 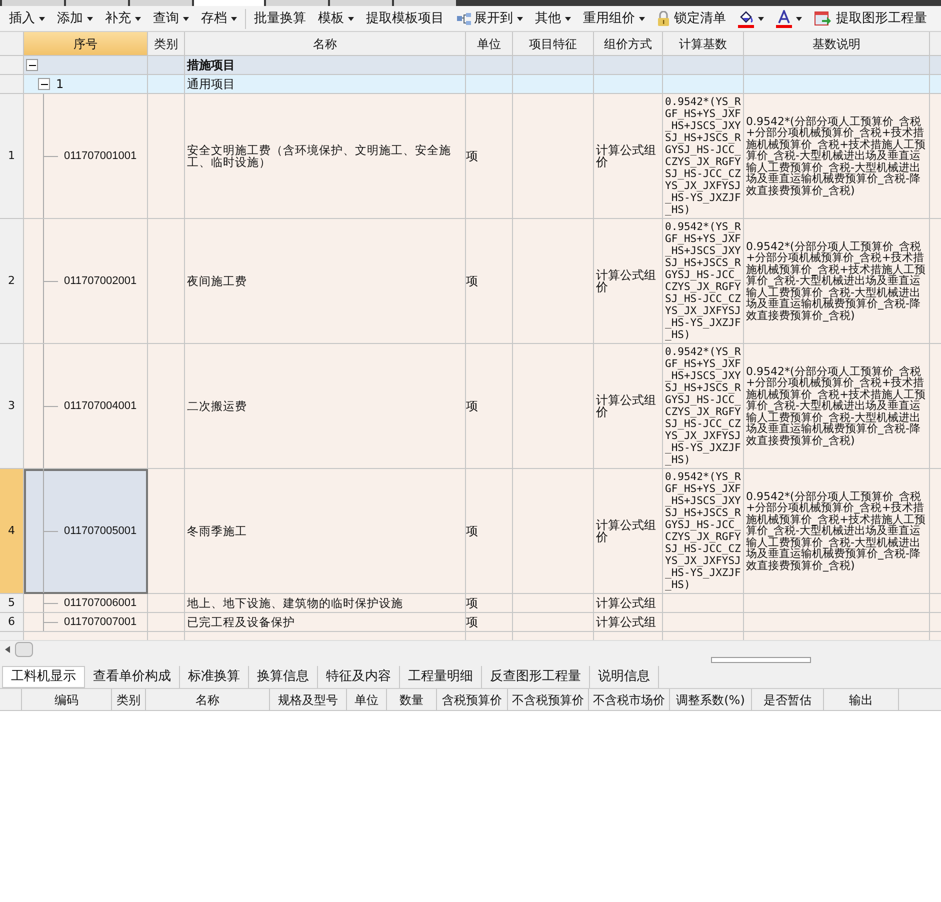 I want to click on toolbar-button: 提取模板项目, so click(x=405, y=19).